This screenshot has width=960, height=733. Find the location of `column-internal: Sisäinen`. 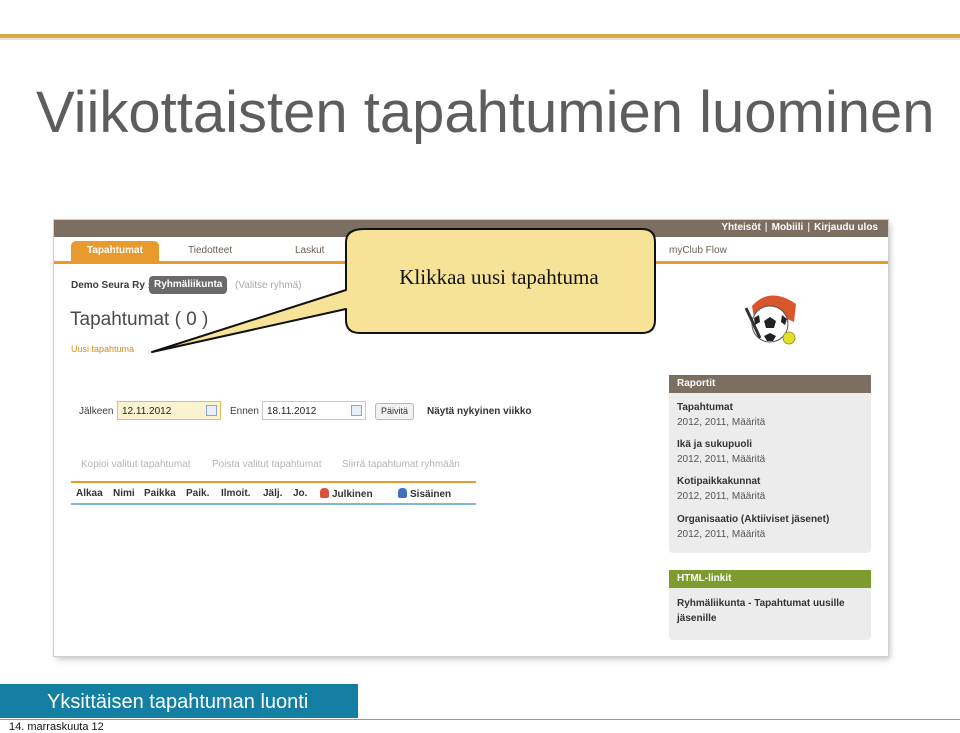

column-internal: Sisäinen is located at coordinates (424, 494).